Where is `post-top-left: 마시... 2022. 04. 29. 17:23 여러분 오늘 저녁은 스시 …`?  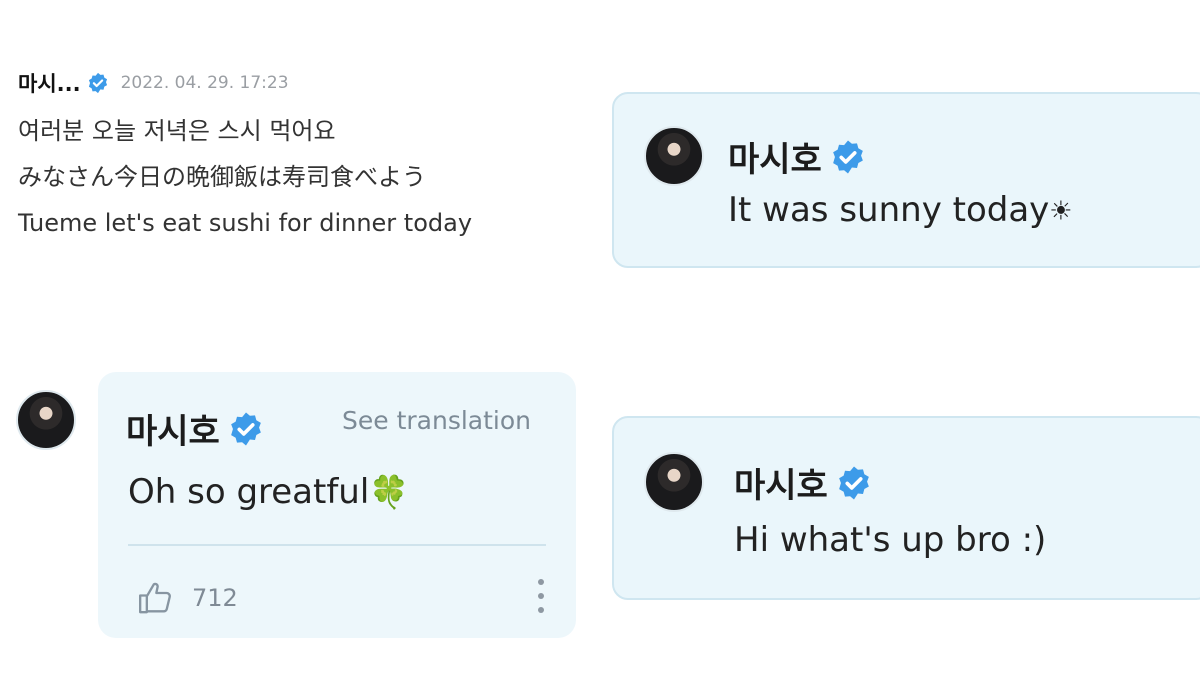
post-top-left: 마시... 2022. 04. 29. 17:23 여러분 오늘 저녁은 스시 … is located at coordinates (308, 156).